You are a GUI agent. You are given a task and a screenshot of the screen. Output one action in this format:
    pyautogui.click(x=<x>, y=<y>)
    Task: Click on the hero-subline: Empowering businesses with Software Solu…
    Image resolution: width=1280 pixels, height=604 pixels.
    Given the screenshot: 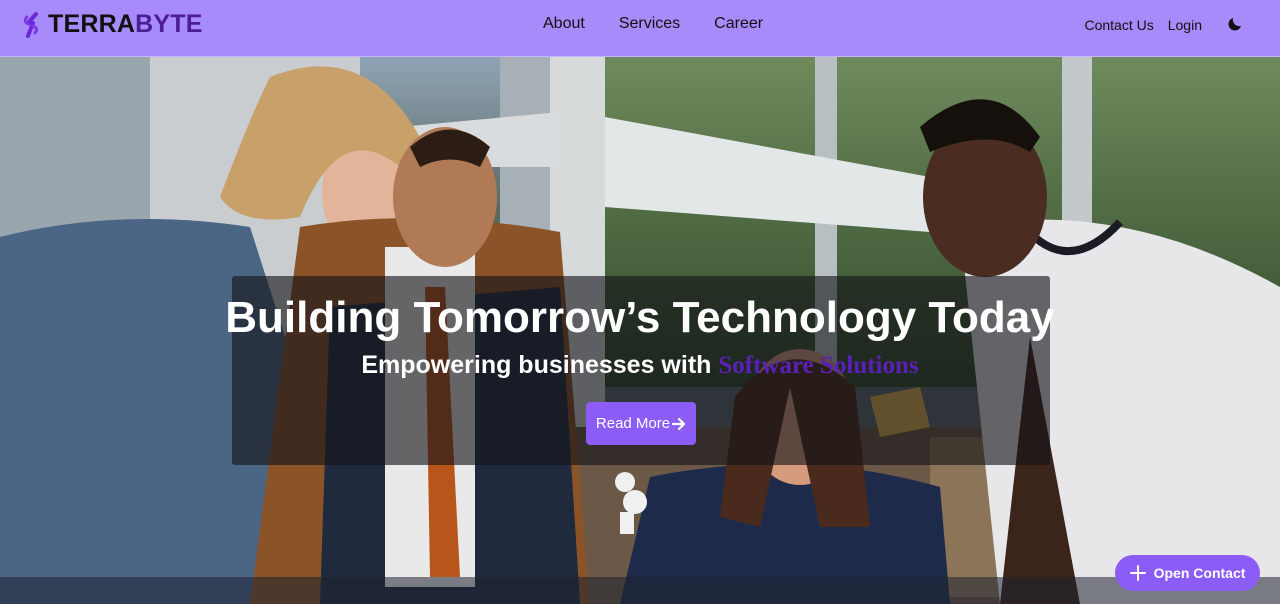 What is the action you would take?
    pyautogui.click(x=640, y=365)
    